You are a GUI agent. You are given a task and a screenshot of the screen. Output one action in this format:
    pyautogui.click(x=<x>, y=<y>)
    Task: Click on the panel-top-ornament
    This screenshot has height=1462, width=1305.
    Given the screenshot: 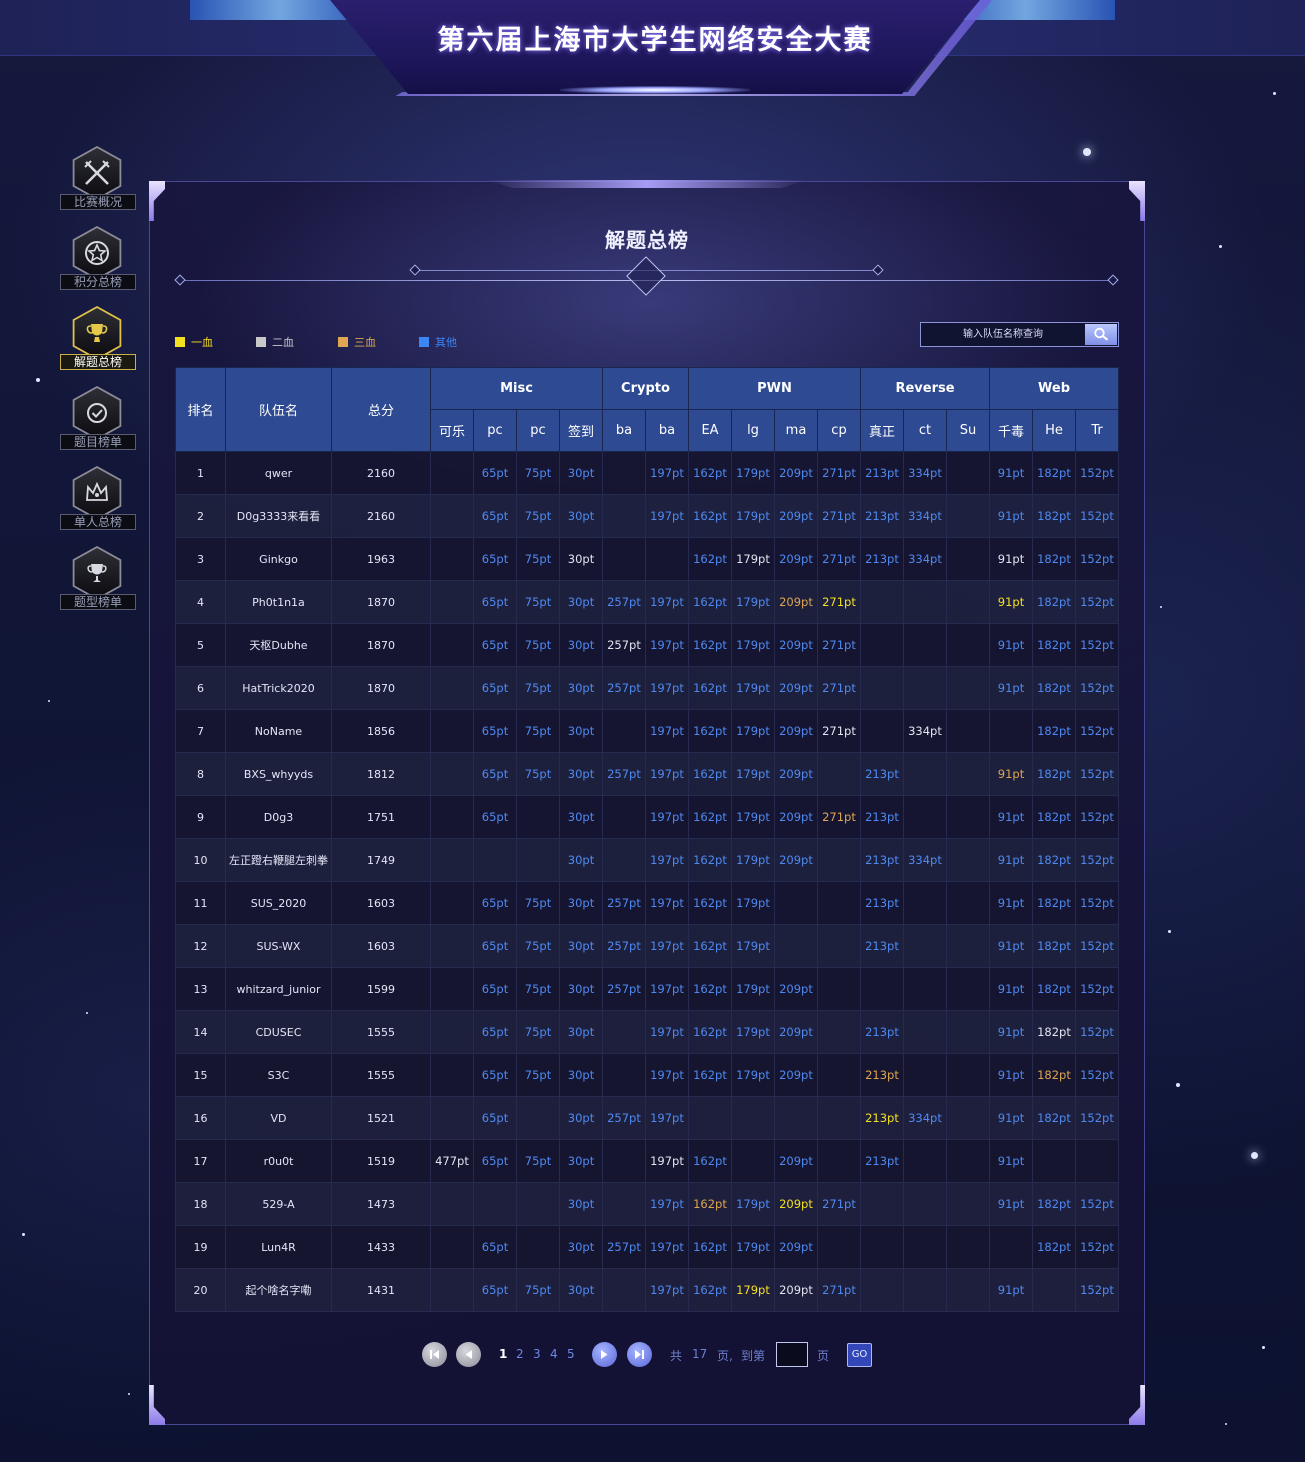 What is the action you would take?
    pyautogui.click(x=647, y=184)
    